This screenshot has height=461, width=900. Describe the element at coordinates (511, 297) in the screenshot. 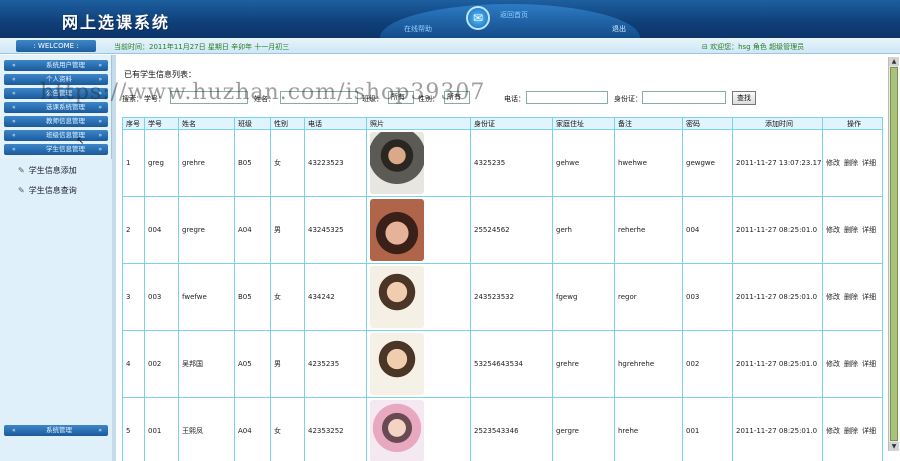

I see `cell-idcard: 243523532` at that location.